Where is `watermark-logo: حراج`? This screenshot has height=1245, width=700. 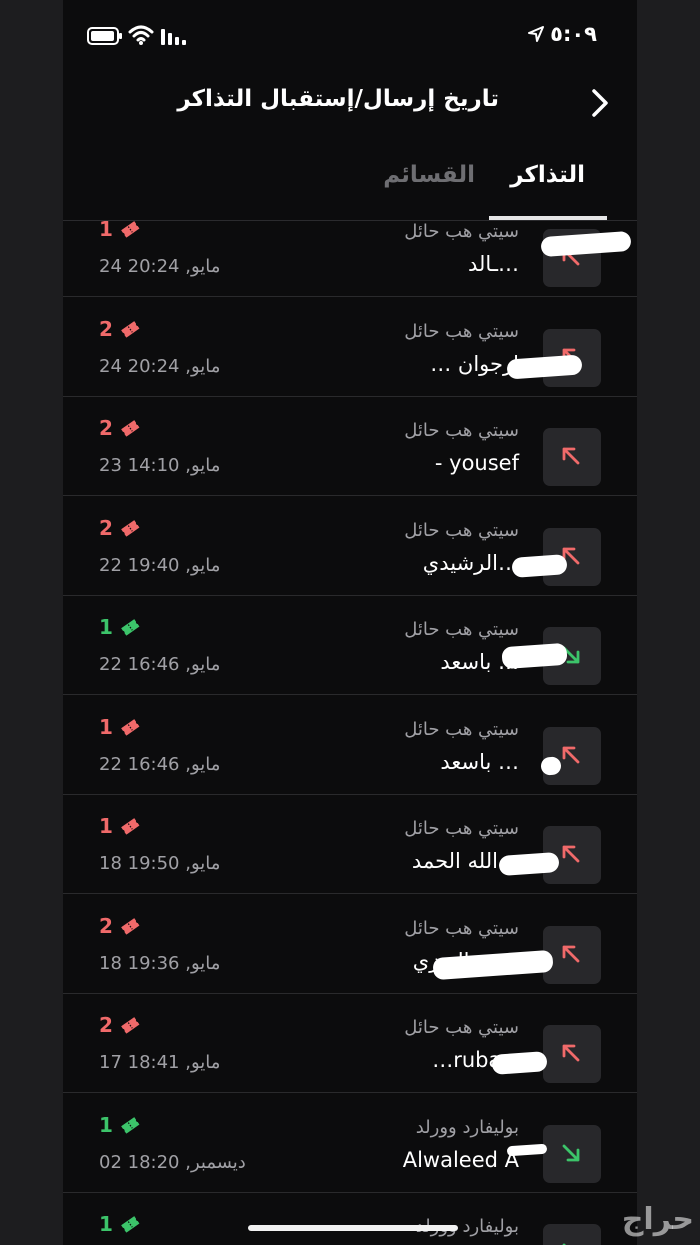 watermark-logo: حراج is located at coordinates (657, 1219).